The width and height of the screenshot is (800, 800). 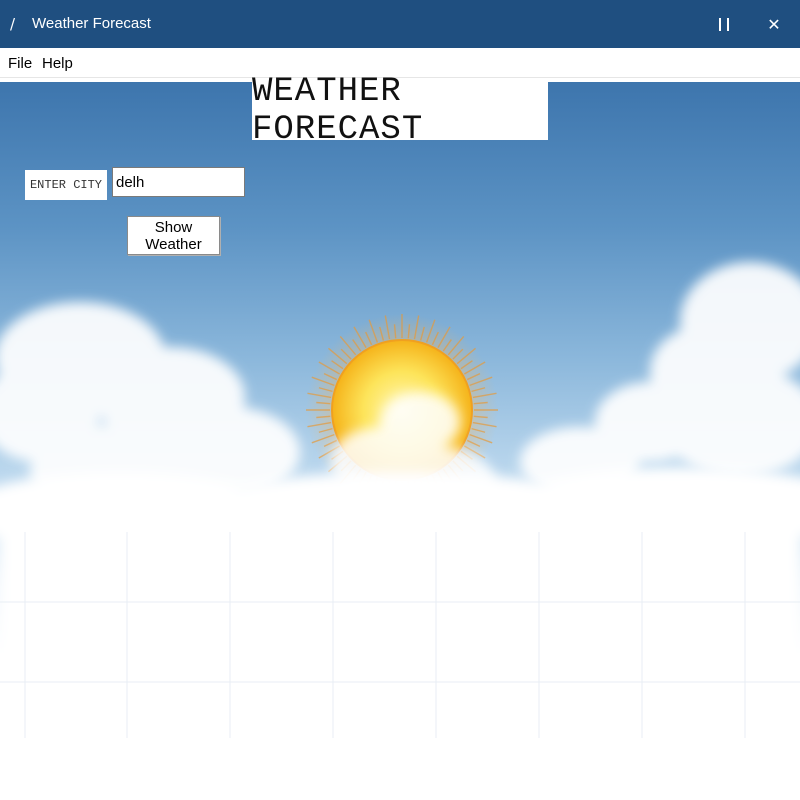 I want to click on window-title: Weather Forecast, so click(x=91, y=23).